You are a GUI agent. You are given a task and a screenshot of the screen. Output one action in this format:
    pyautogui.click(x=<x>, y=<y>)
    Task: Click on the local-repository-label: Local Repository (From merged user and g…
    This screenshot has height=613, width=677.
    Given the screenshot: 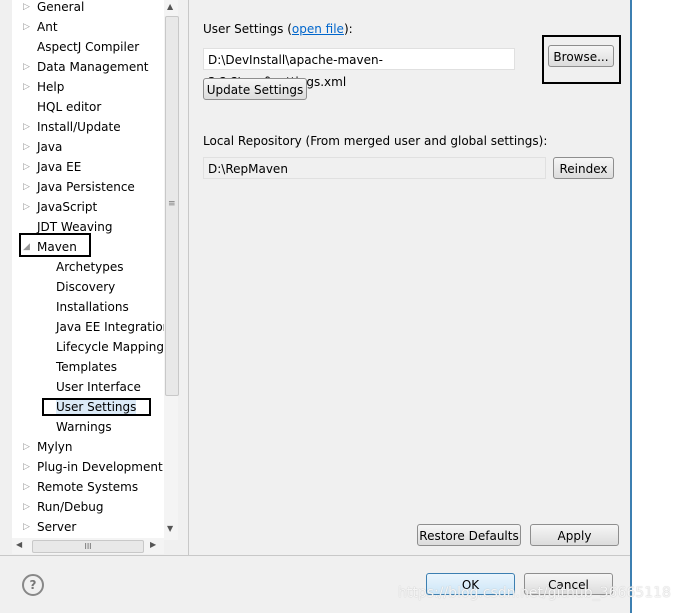 What is the action you would take?
    pyautogui.click(x=375, y=141)
    